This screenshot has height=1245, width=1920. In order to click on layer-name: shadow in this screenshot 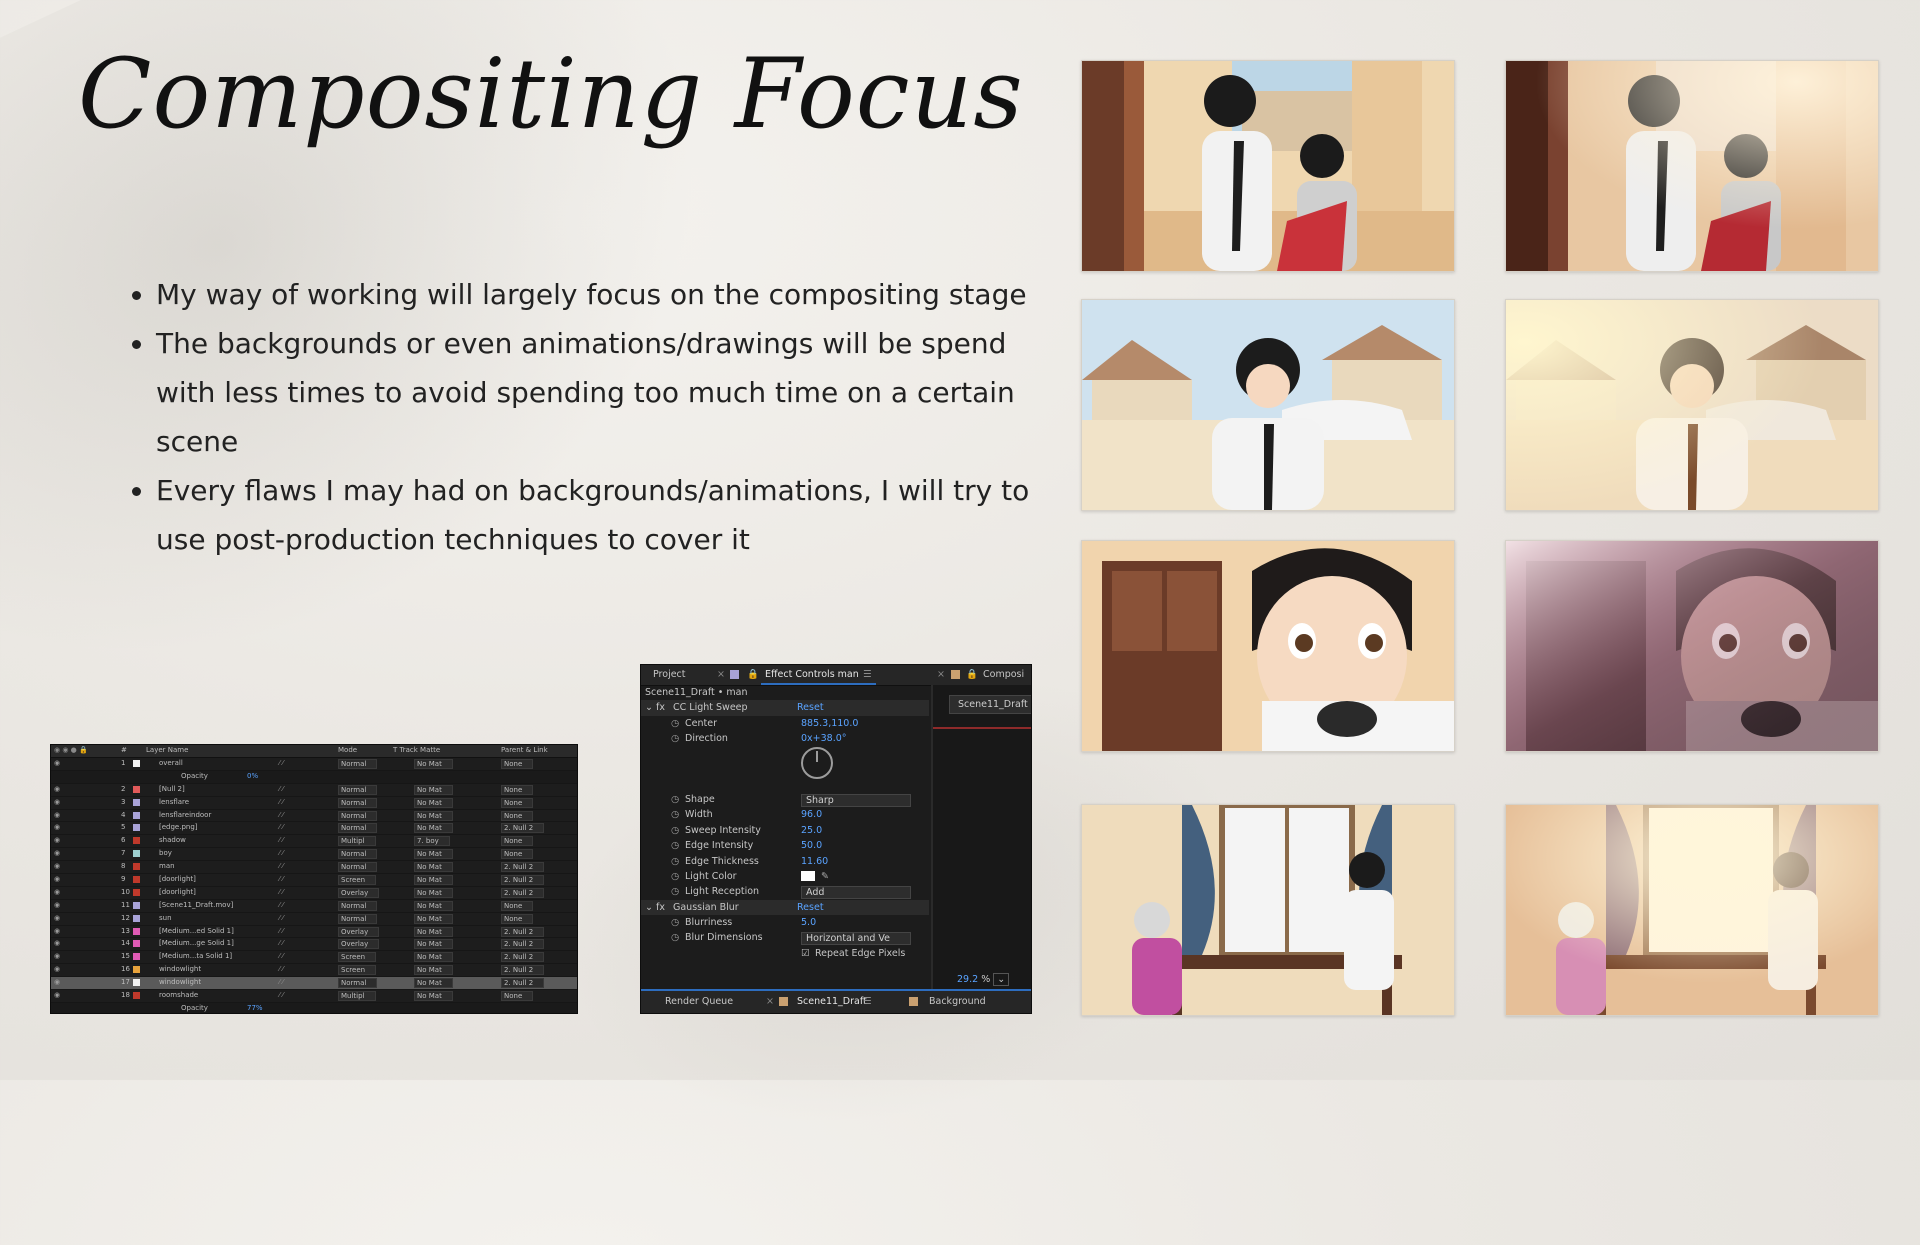, I will do `click(219, 840)`.